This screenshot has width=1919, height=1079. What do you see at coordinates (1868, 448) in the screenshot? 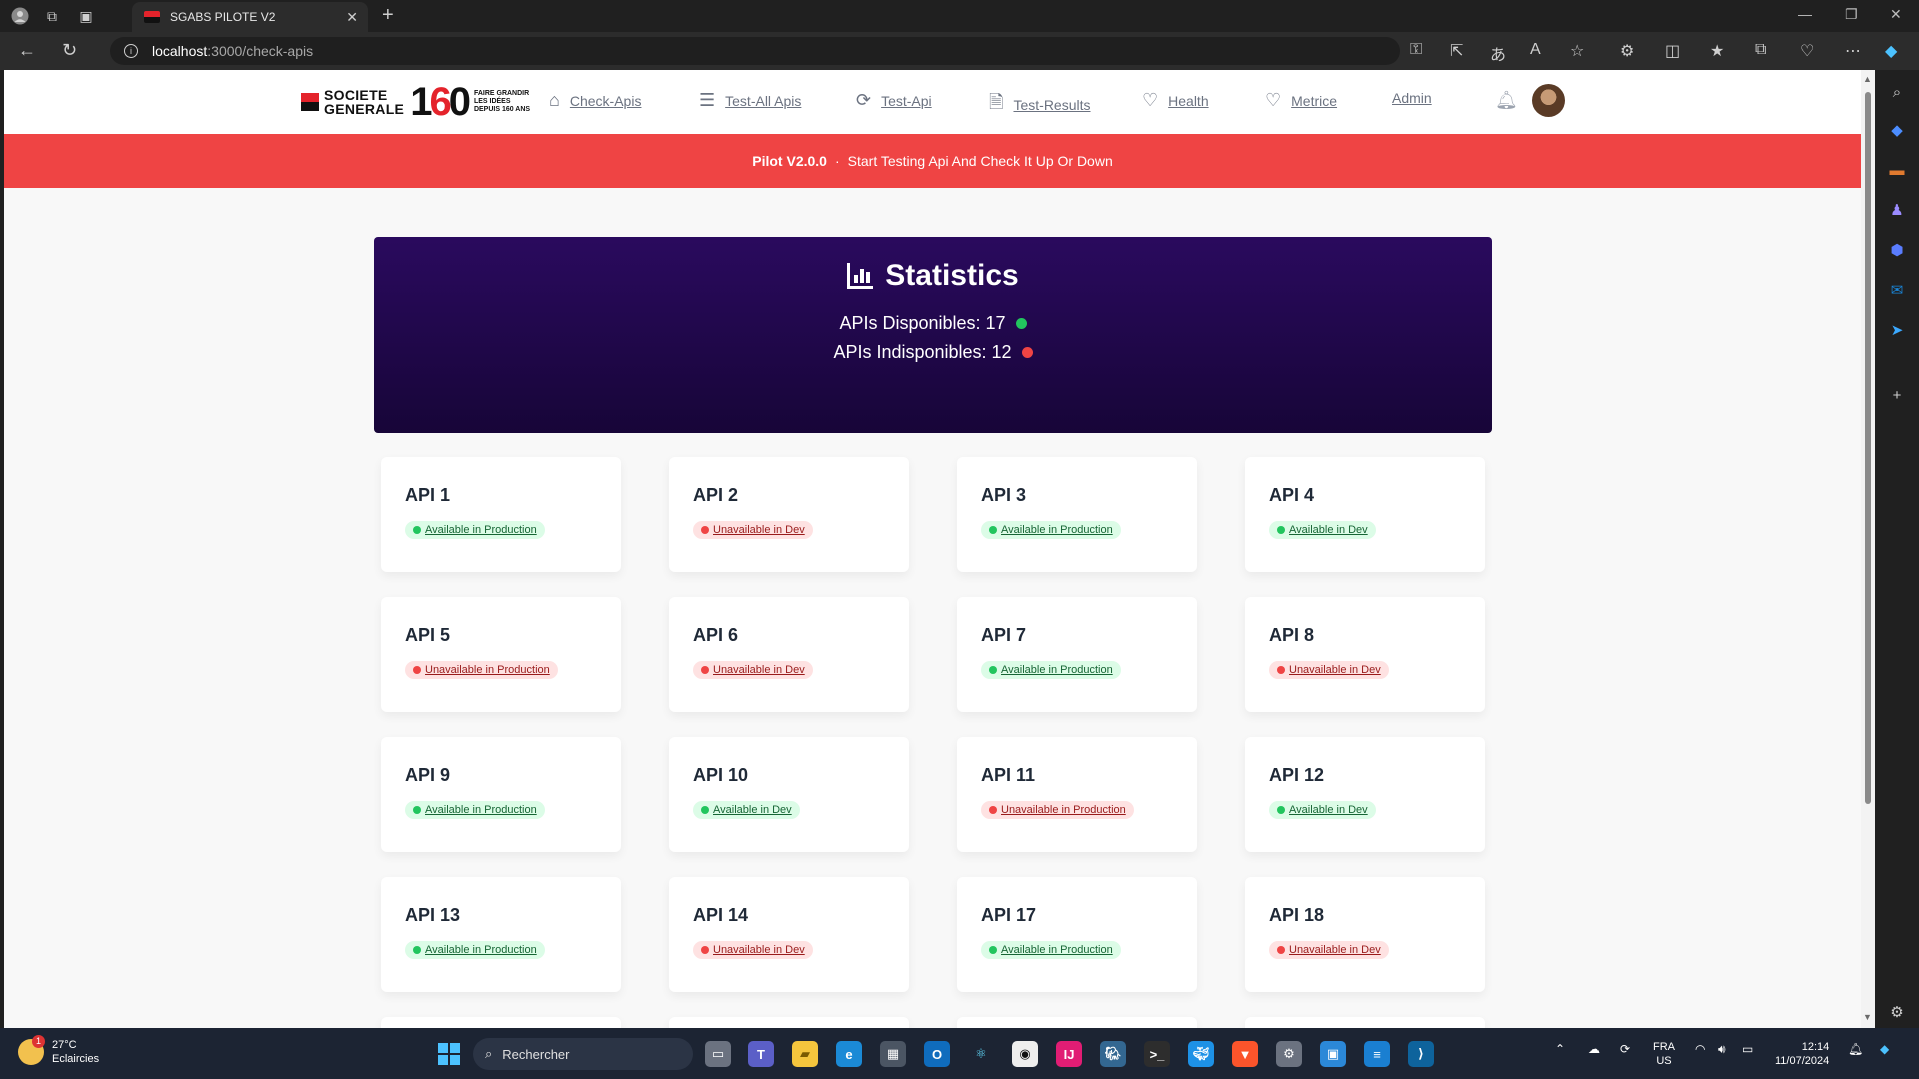
I see `scrollbar-thumb` at bounding box center [1868, 448].